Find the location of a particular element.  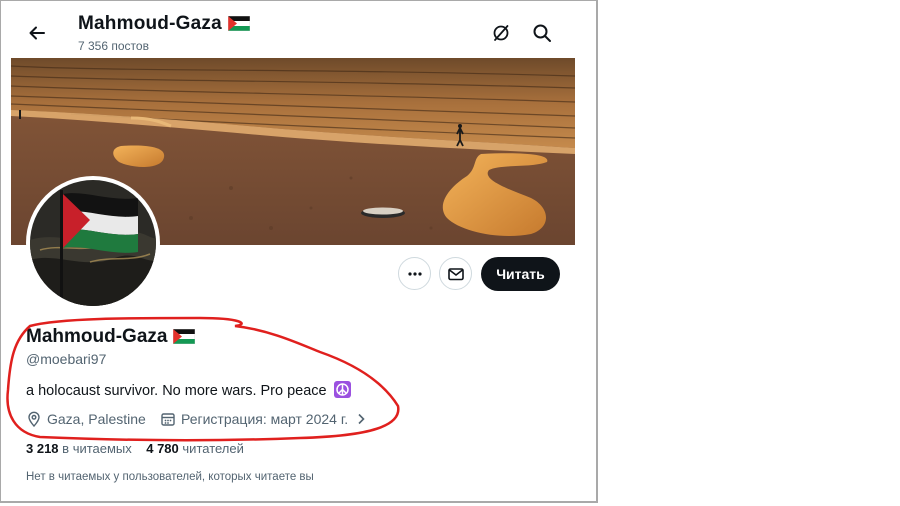

follow-button: Читать is located at coordinates (520, 274).